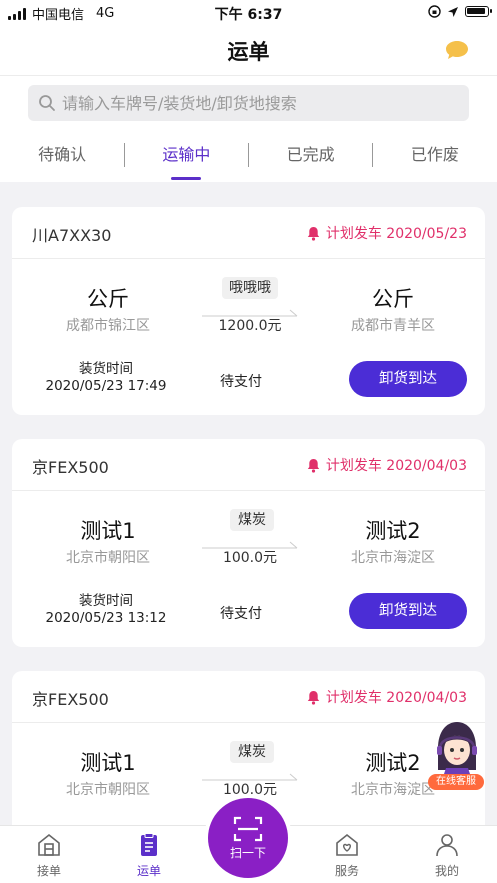 The width and height of the screenshot is (497, 883). I want to click on route-info: 测试1 北京市朝阳区 煤炭 100.0元 测试2 北京市海淀区, so click(248, 541).